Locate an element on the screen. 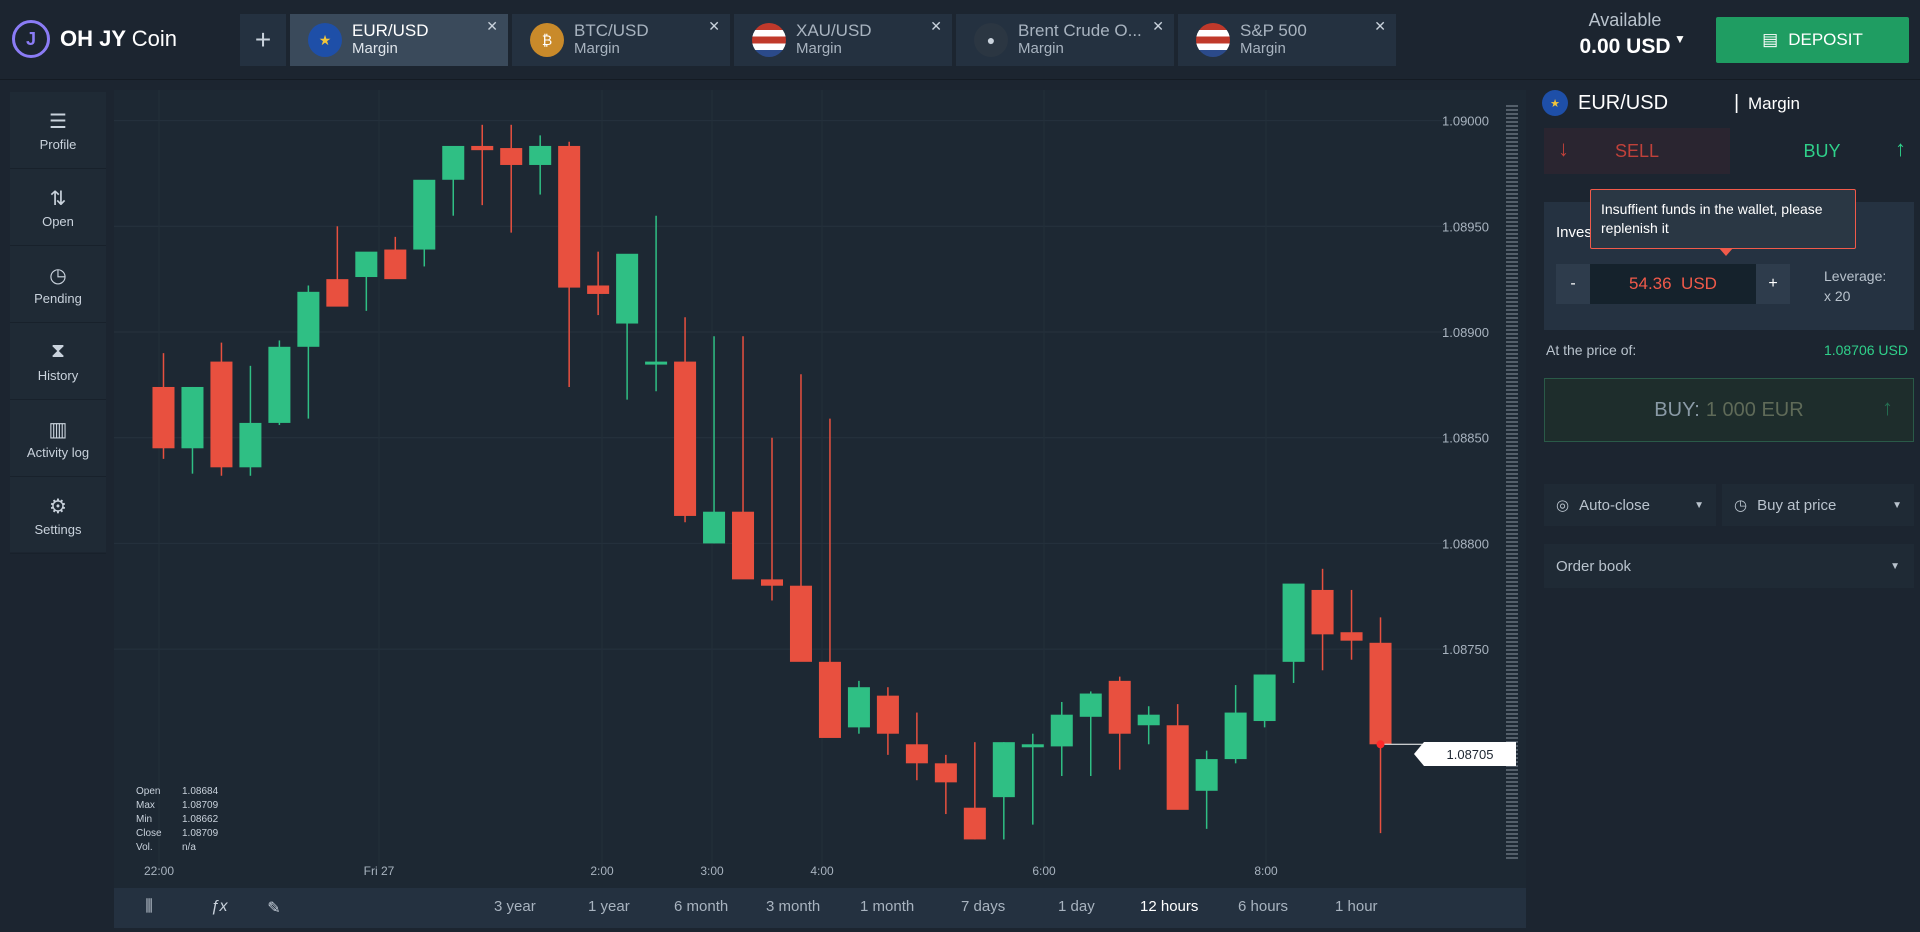 This screenshot has height=932, width=1920. buy-button: BUY ↑ is located at coordinates (1822, 151).